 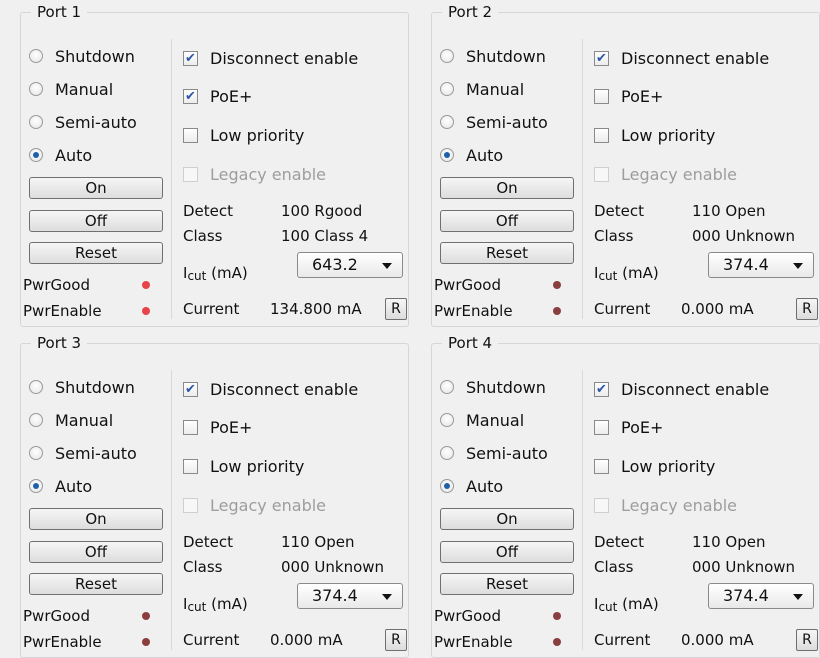 I want to click on legacy-enable-checkbox: Legacy enable, so click(x=665, y=174).